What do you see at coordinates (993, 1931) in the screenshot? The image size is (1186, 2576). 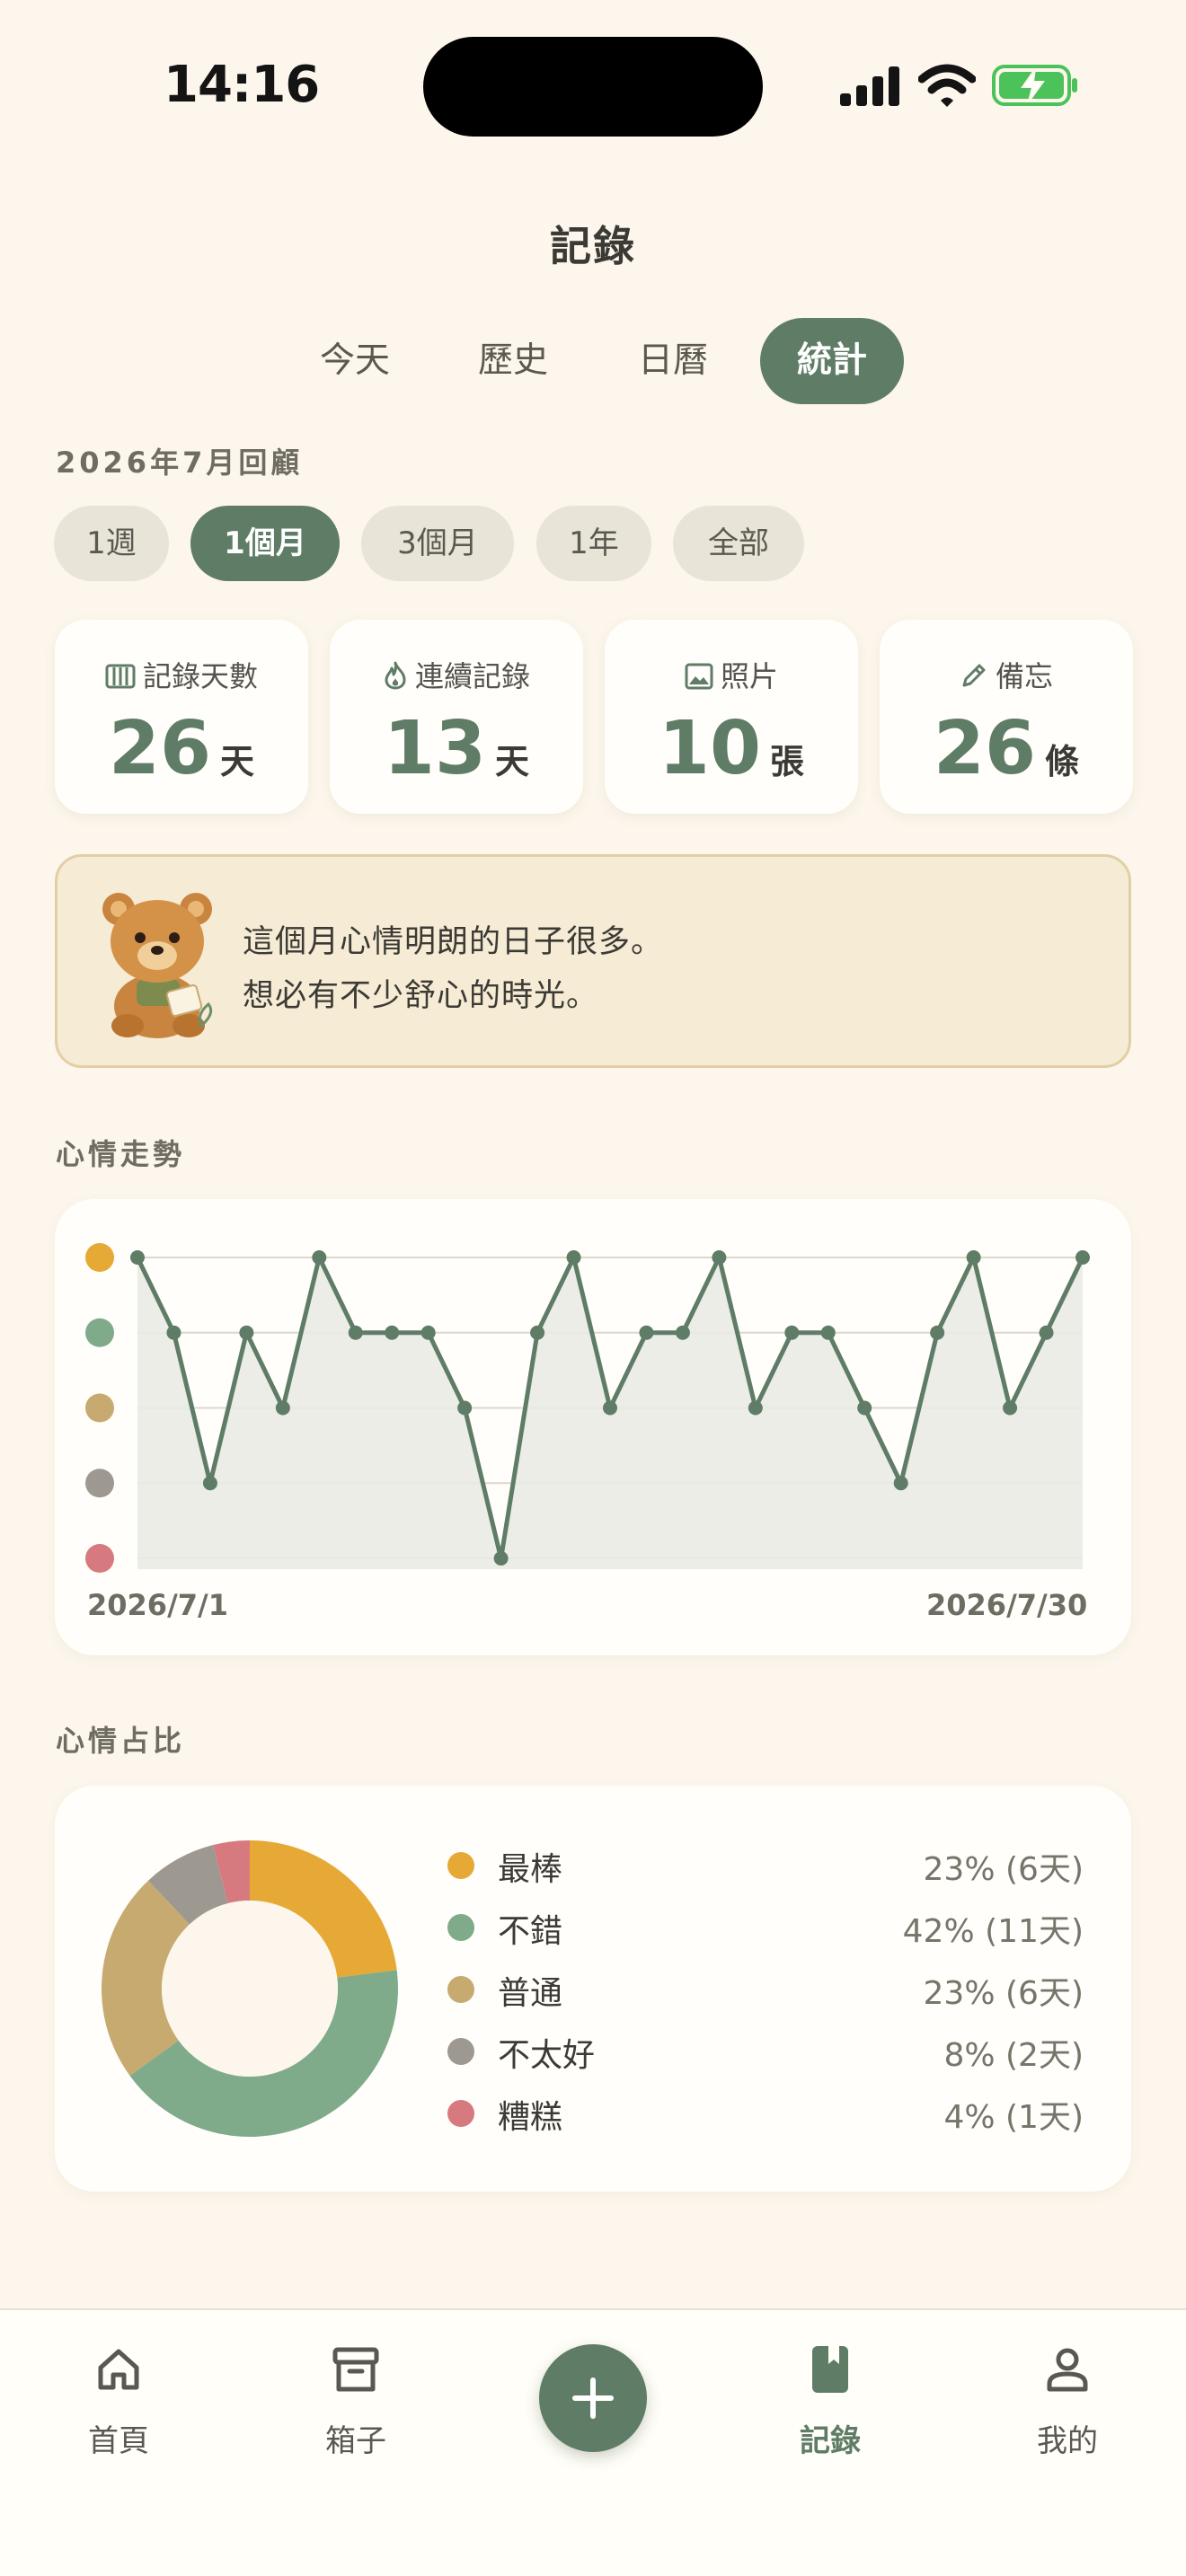 I see `legend-value: 42% (11天)` at bounding box center [993, 1931].